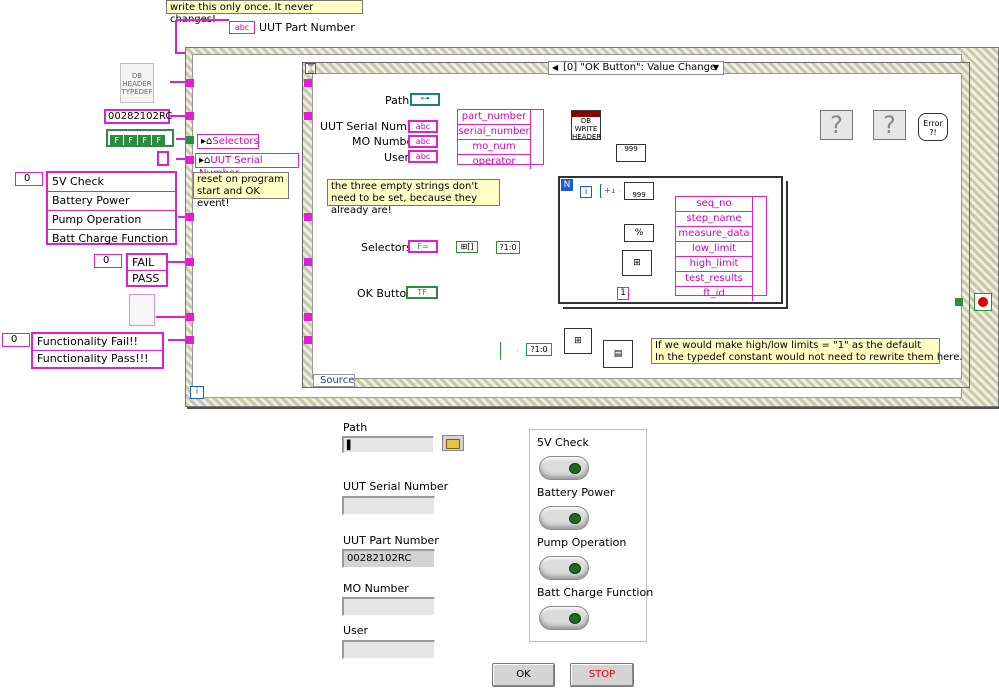 The image size is (999, 695). I want to click on db-write-header-icon: DB WRITE HEADER, so click(586, 125).